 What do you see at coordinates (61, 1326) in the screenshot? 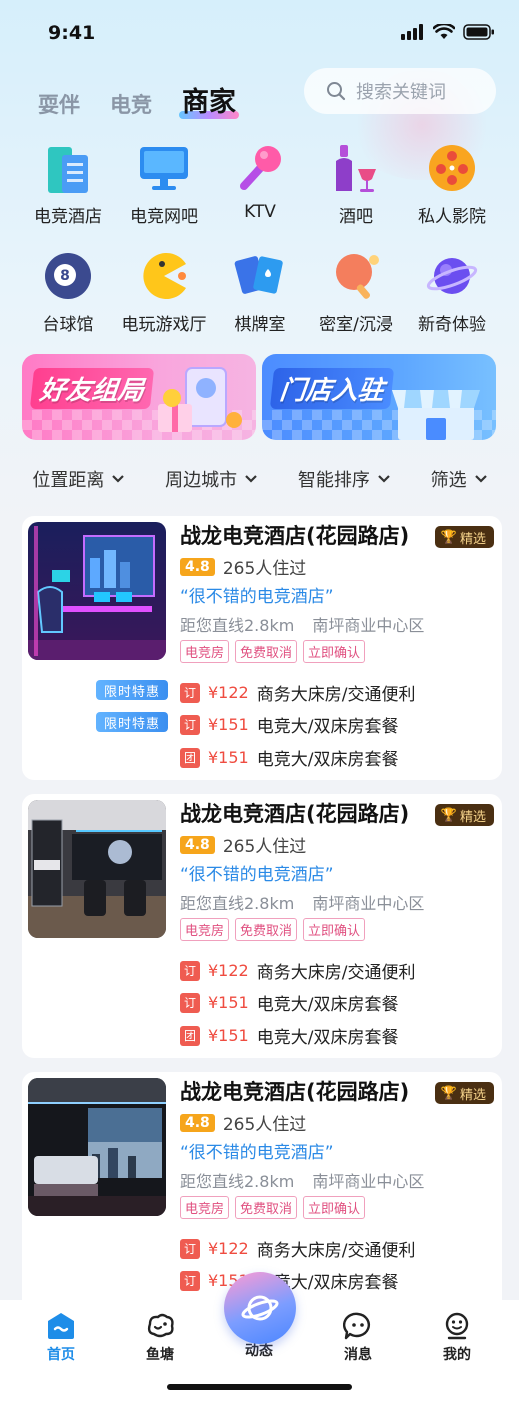
I see `home-icon` at bounding box center [61, 1326].